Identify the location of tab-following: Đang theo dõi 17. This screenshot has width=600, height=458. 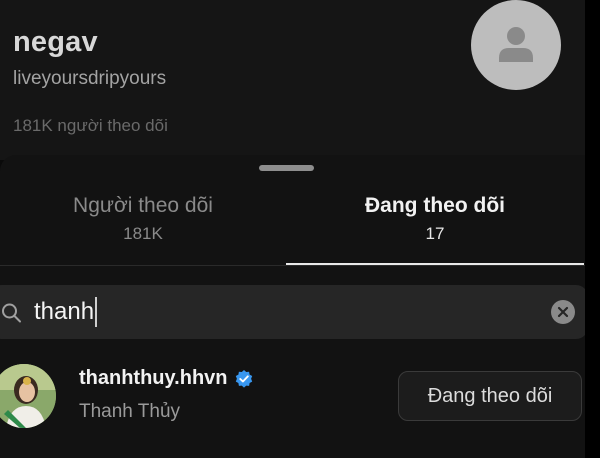
(435, 228).